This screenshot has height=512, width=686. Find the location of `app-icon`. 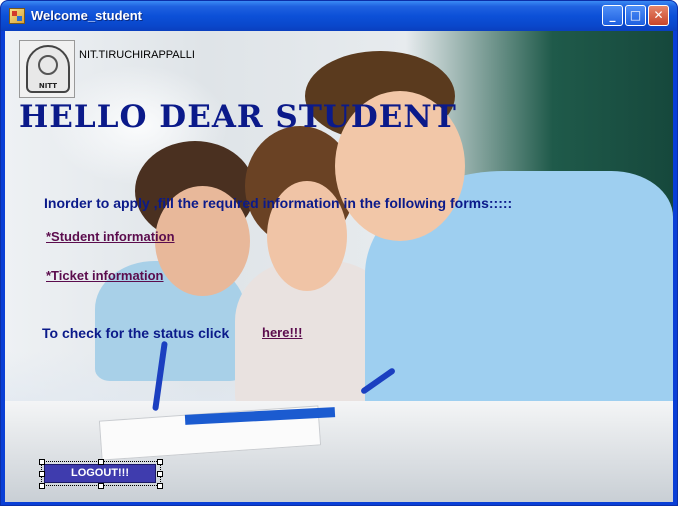

app-icon is located at coordinates (17, 16).